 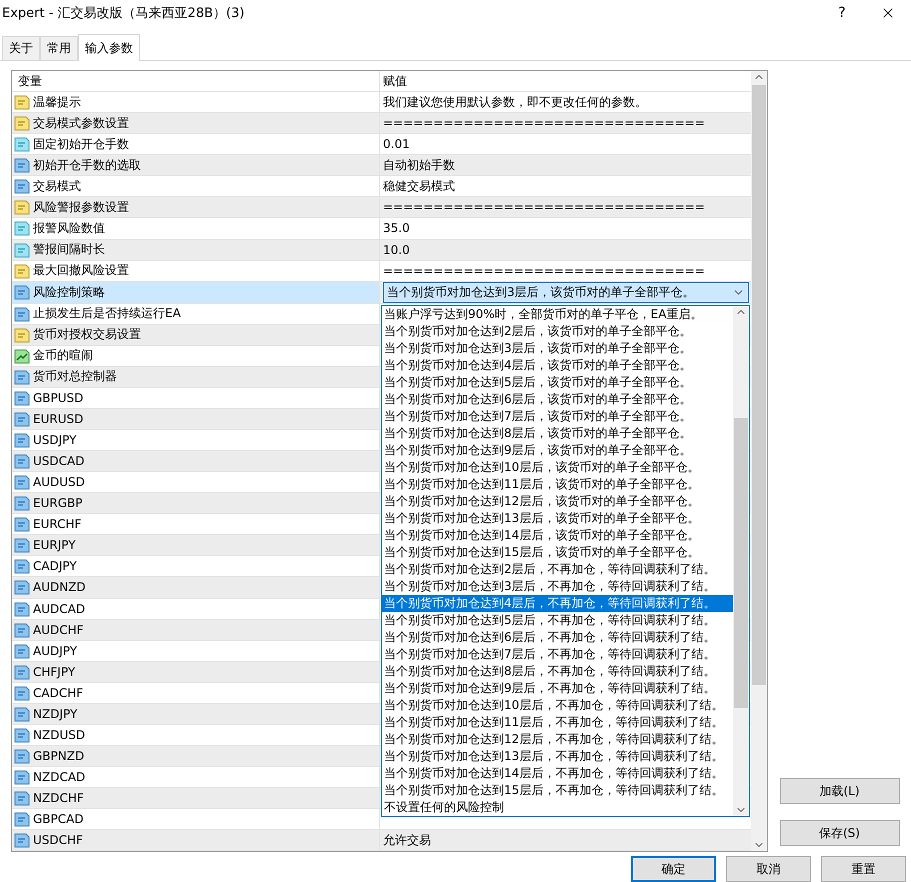 I want to click on parameter-value: 稳健交易模式, so click(x=419, y=186).